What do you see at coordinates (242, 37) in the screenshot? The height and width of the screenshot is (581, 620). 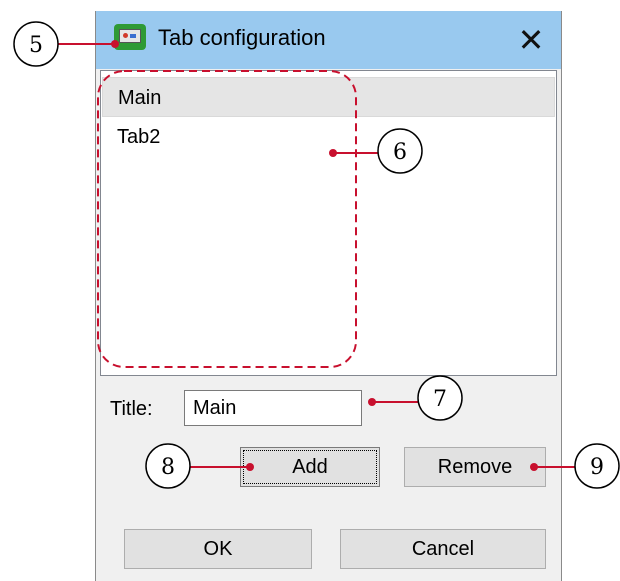 I see `window-title: Tab configuration` at bounding box center [242, 37].